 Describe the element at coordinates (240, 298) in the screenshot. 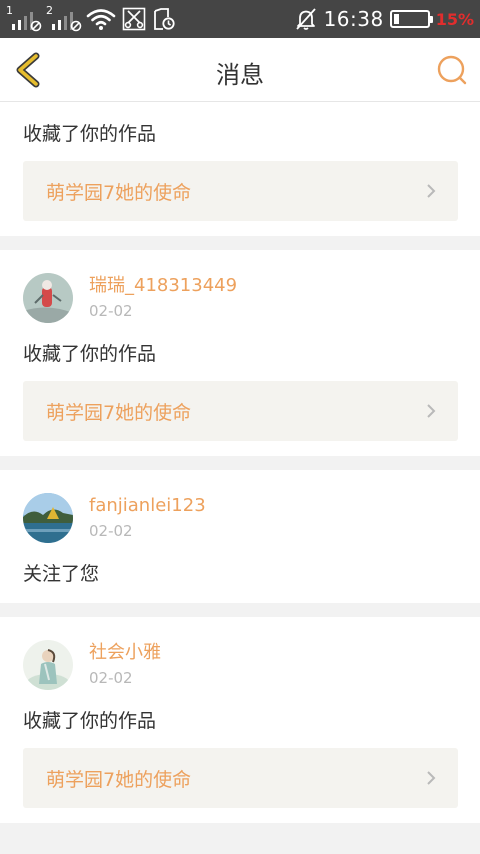

I see `user-row: 瑞瑞_418313449 02-02` at that location.